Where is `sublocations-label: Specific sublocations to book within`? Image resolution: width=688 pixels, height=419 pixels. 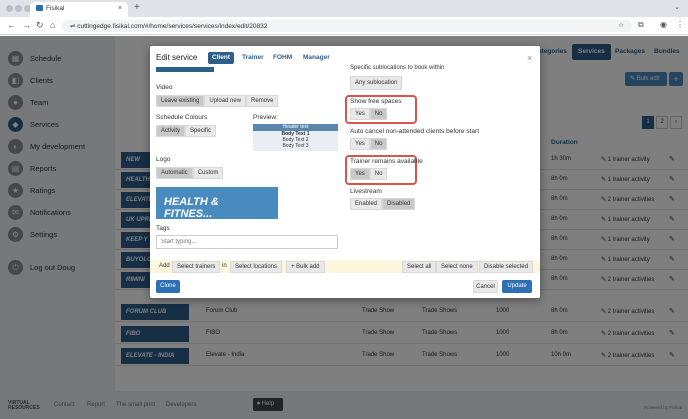 sublocations-label: Specific sublocations to book within is located at coordinates (397, 68).